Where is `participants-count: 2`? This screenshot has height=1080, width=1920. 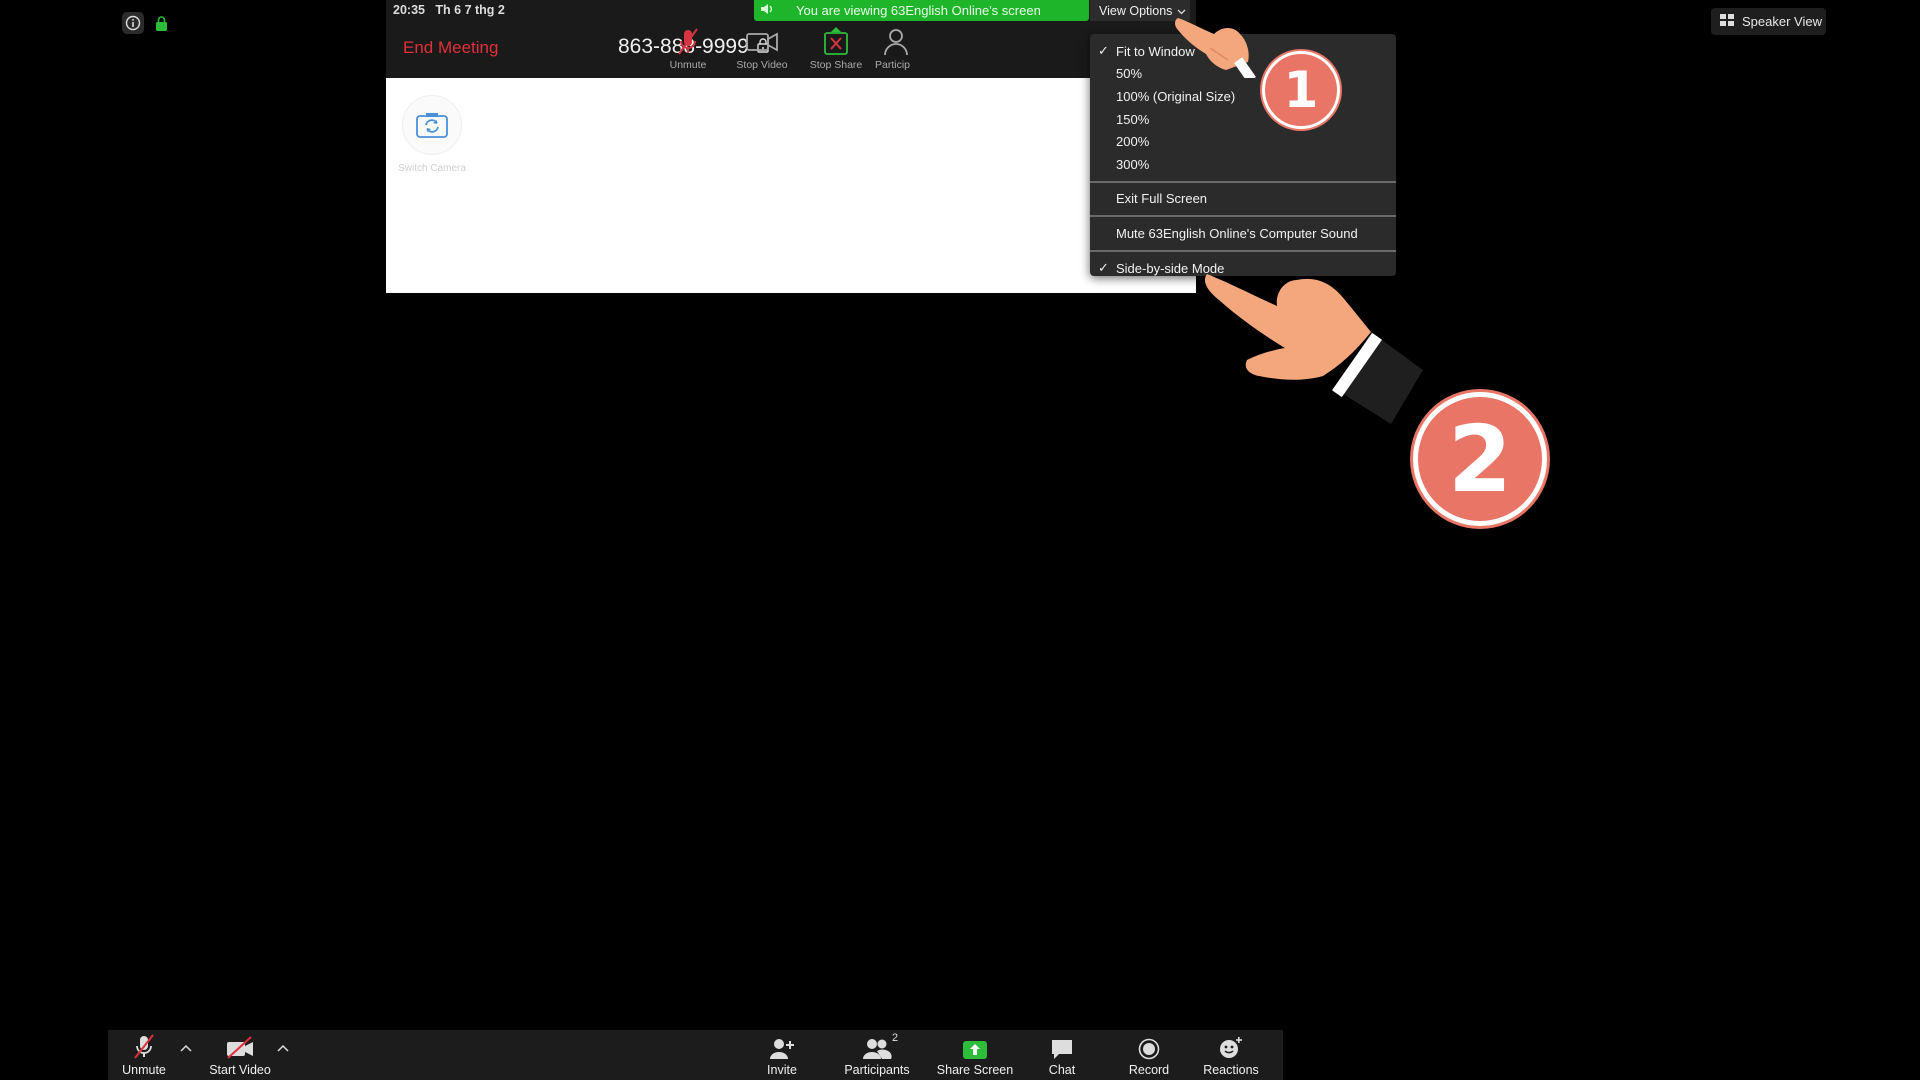
participants-count: 2 is located at coordinates (895, 1038).